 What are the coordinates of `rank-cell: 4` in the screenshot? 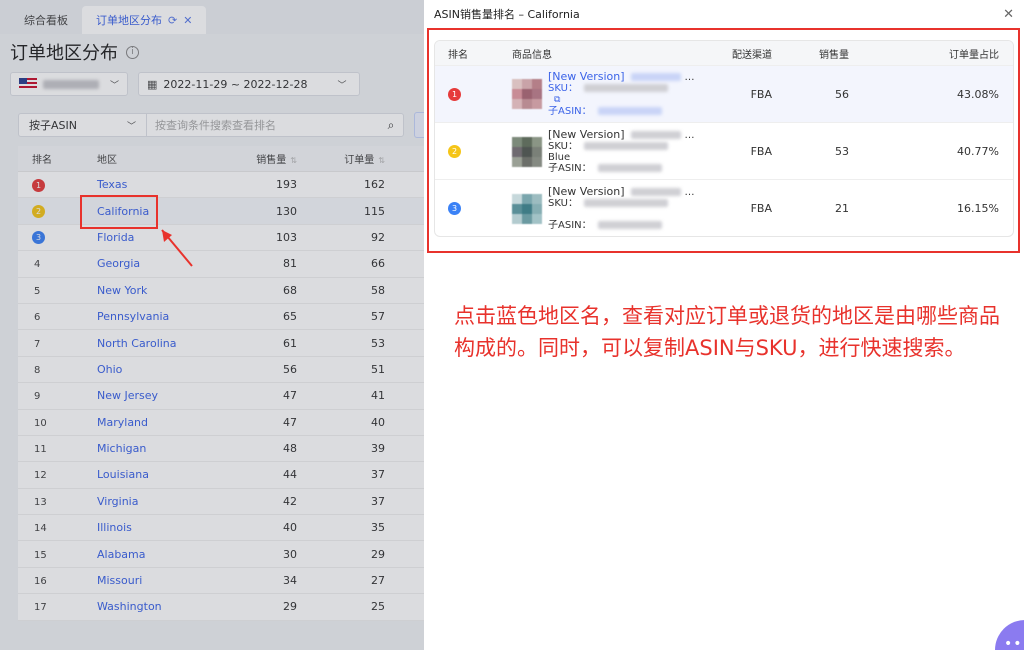 It's located at (49, 263).